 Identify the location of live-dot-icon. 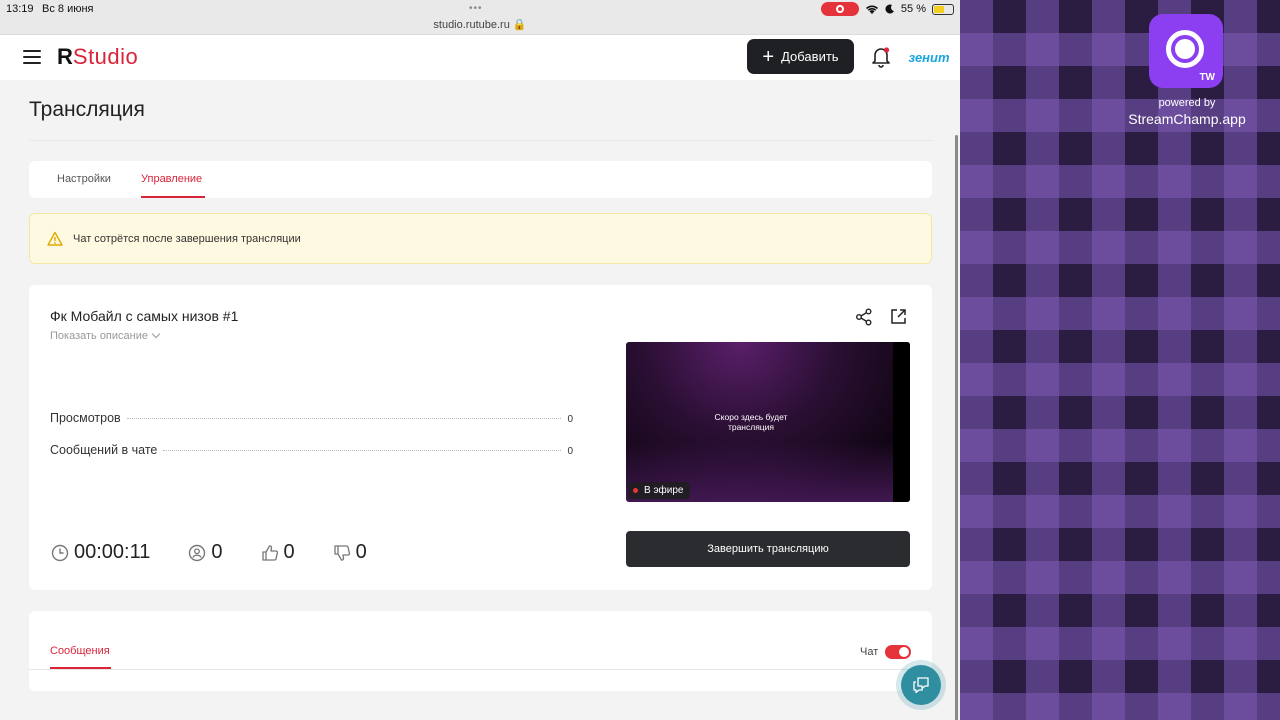
(635, 490).